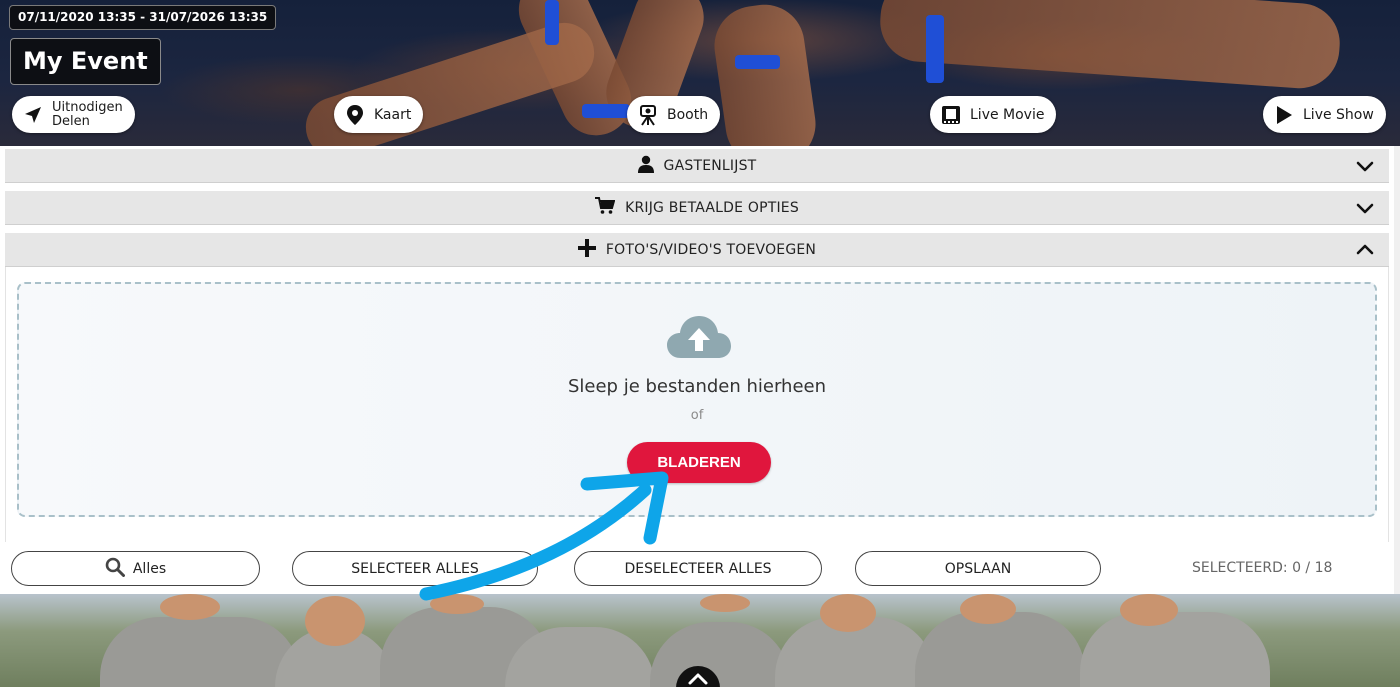 Image resolution: width=1400 pixels, height=687 pixels. I want to click on live-show-button: Live Show, so click(1324, 114).